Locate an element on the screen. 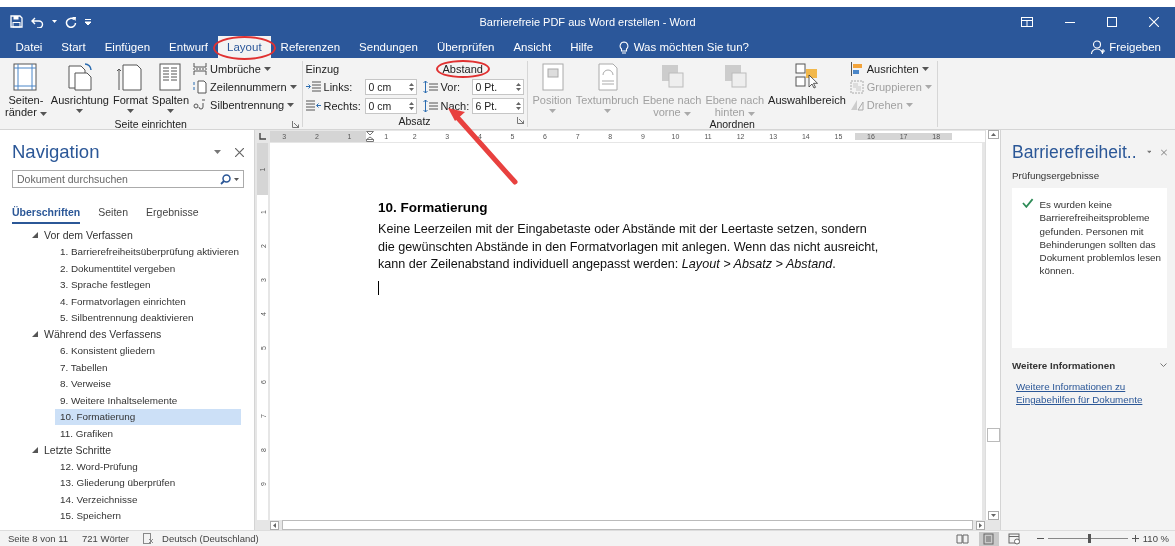  outline-item: 8. Verweise is located at coordinates (148, 383).